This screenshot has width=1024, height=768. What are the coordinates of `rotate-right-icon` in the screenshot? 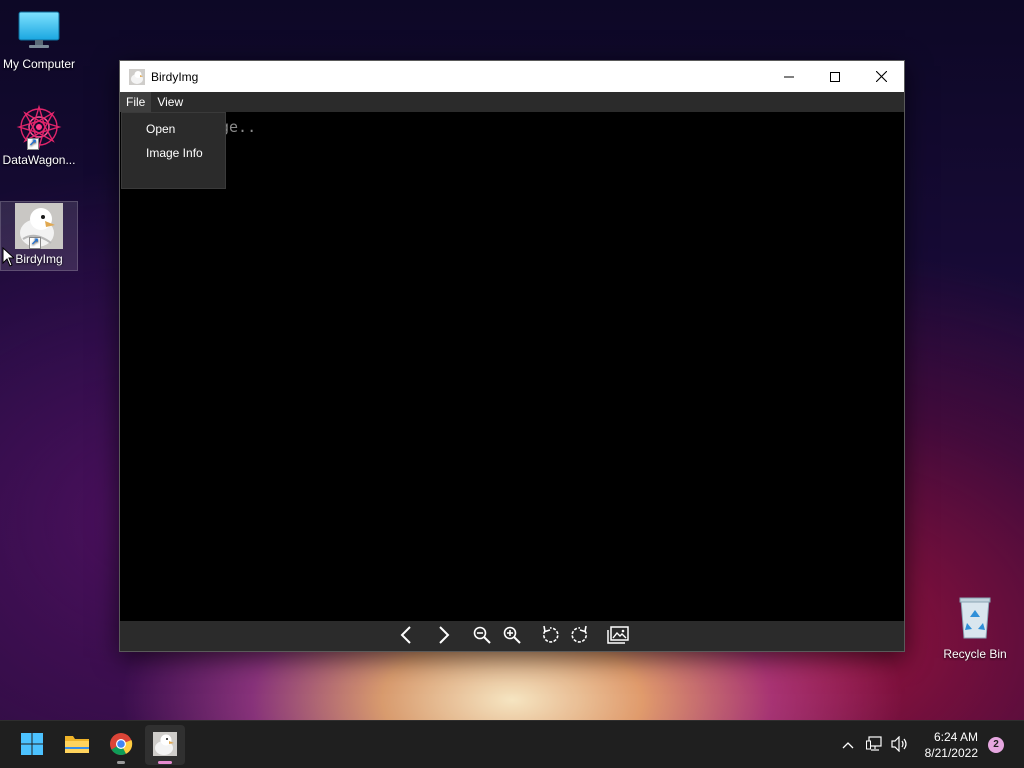 It's located at (580, 636).